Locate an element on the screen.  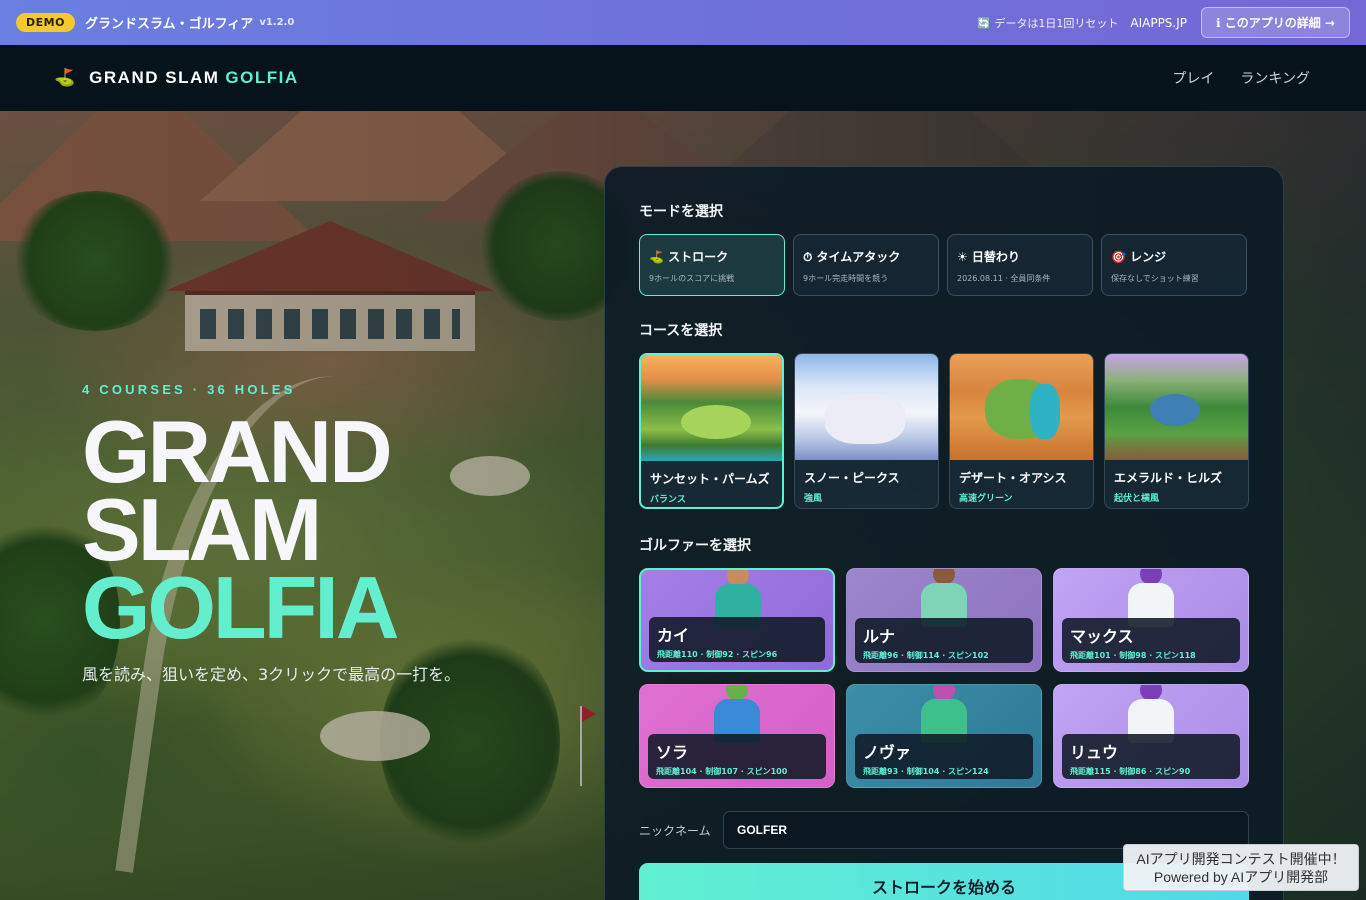
lake-shape is located at coordinates (1175, 410).